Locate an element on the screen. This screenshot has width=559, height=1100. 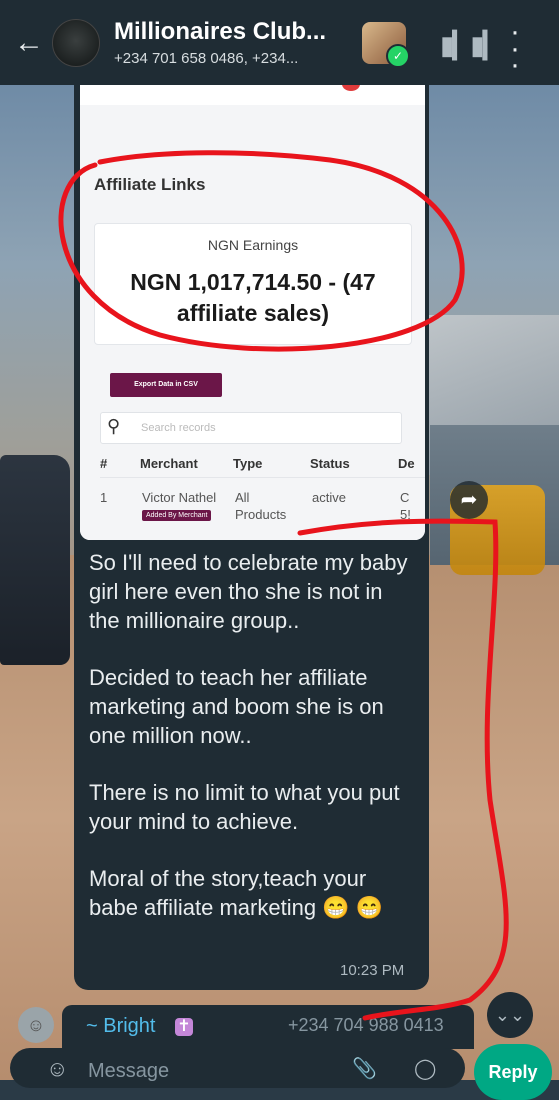
col-extra: De is located at coordinates (406, 463).